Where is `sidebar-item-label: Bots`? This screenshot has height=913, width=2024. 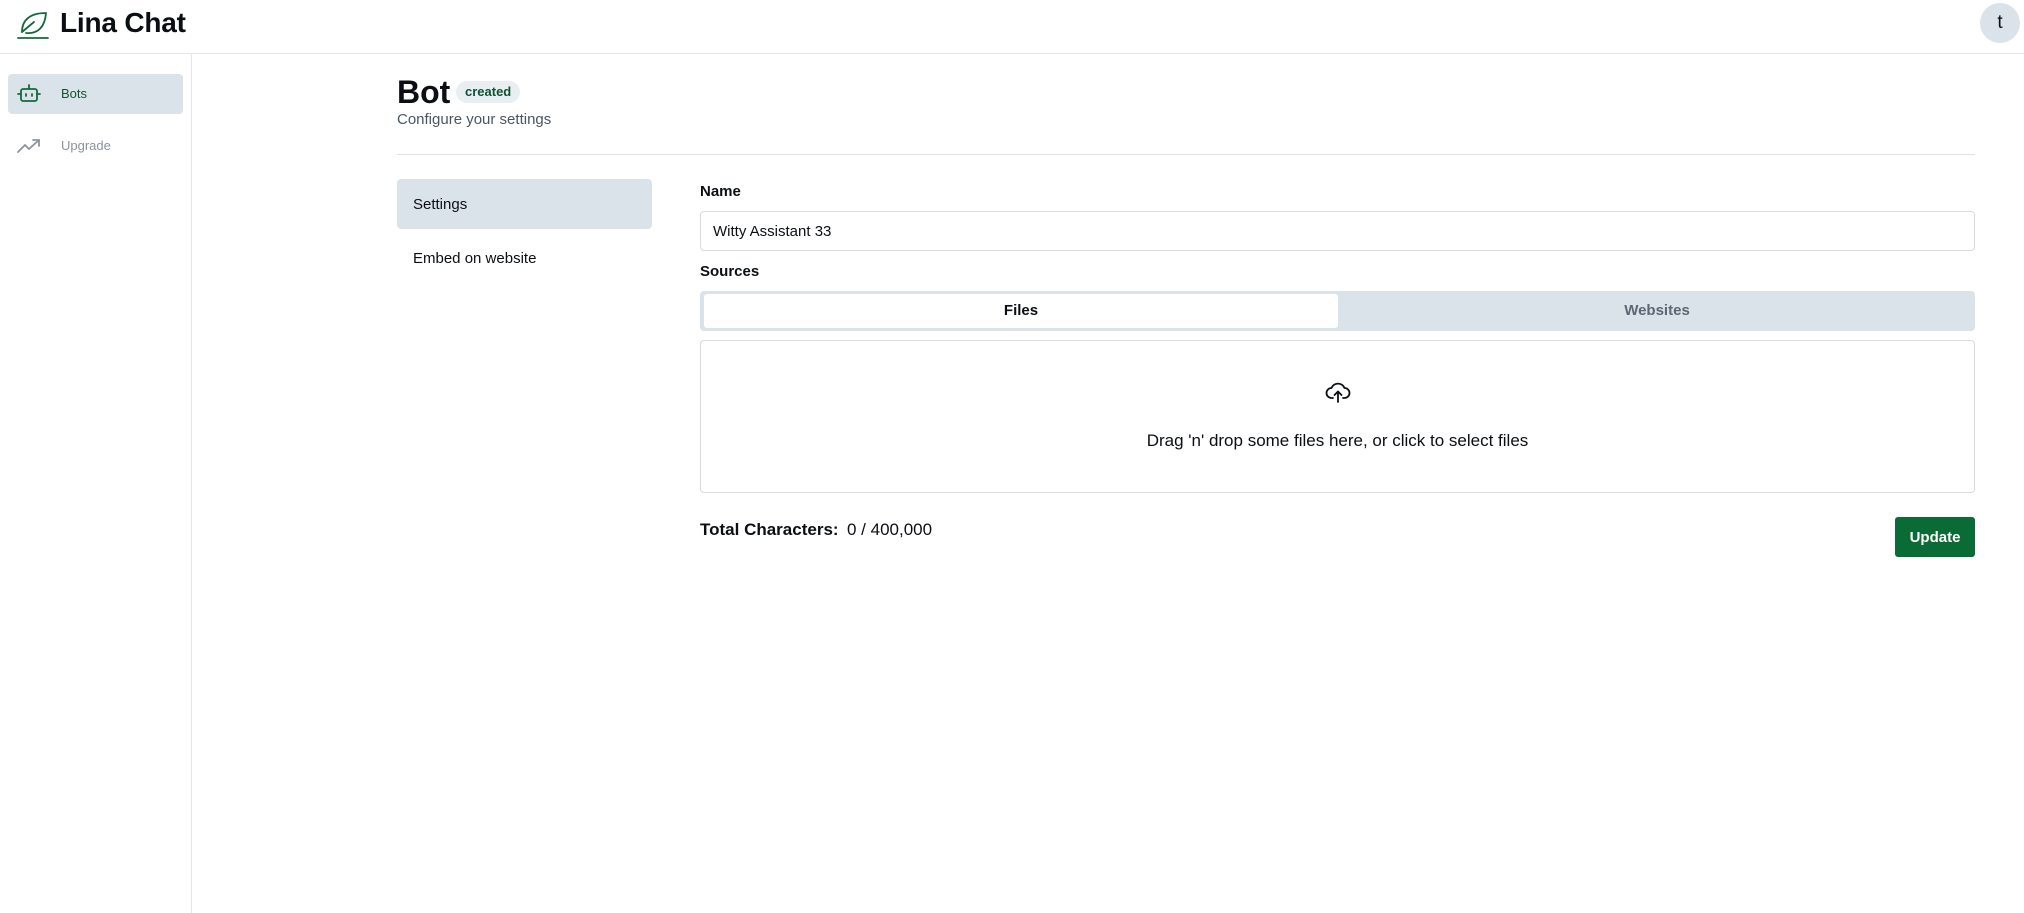
sidebar-item-label: Bots is located at coordinates (74, 93).